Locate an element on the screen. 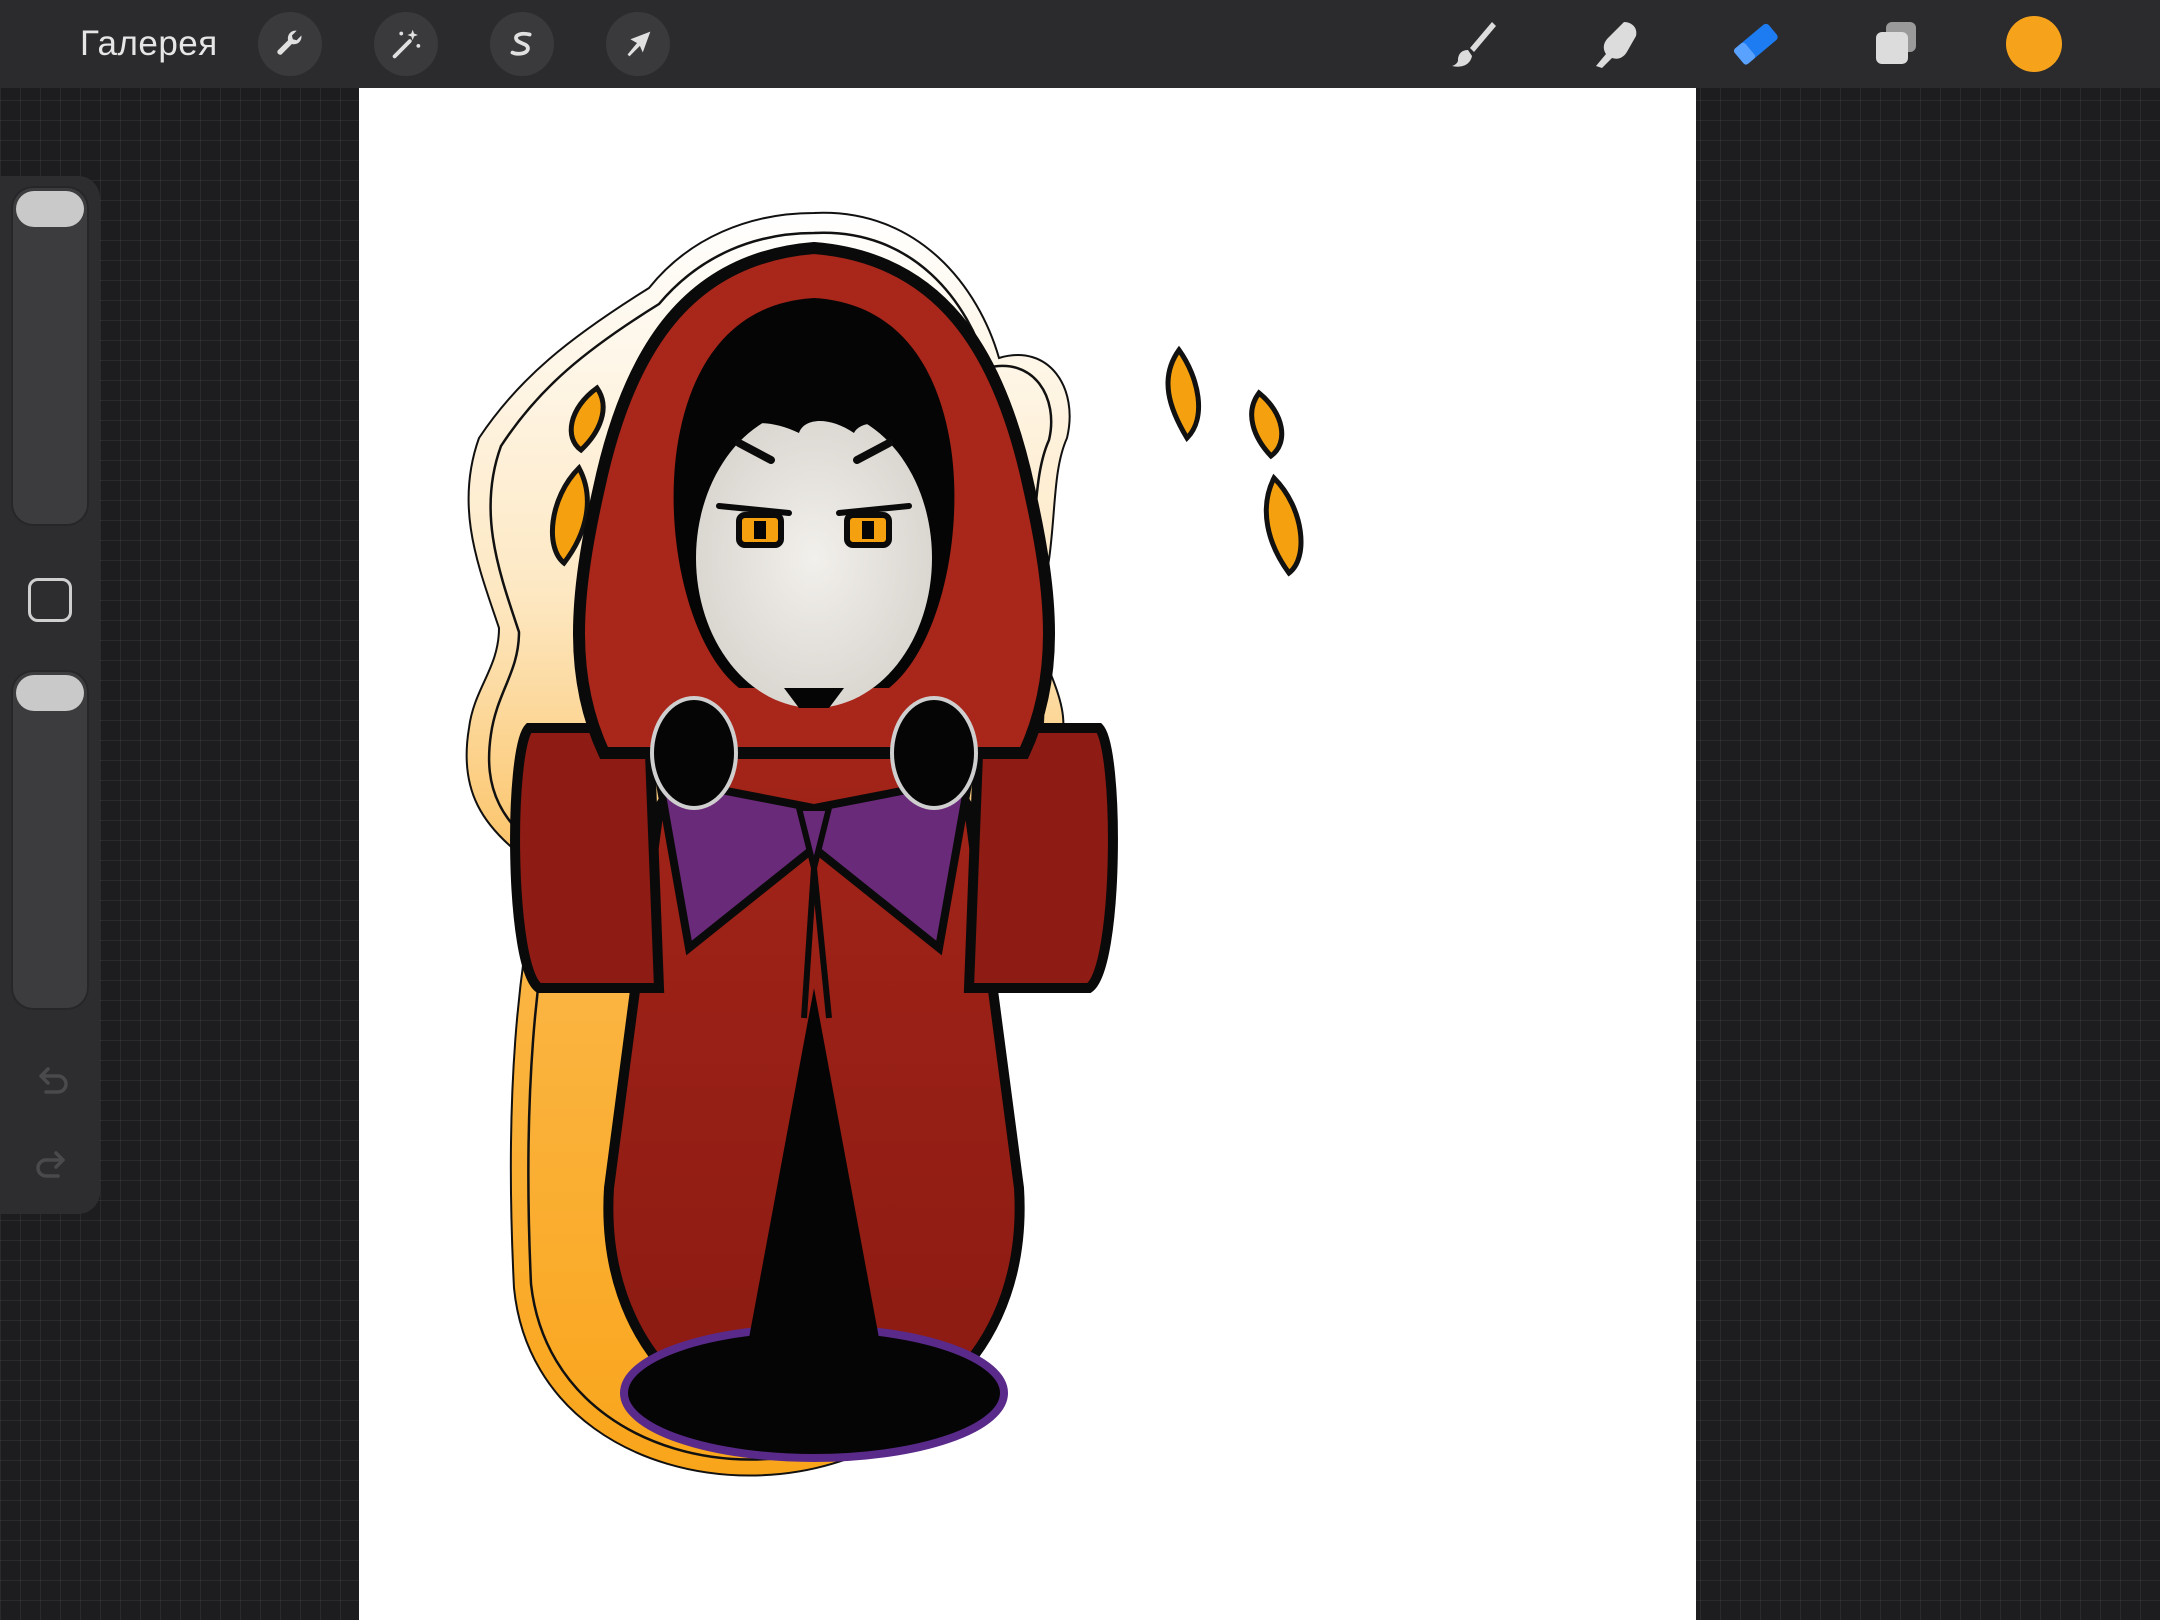  modify-button is located at coordinates (50, 600).